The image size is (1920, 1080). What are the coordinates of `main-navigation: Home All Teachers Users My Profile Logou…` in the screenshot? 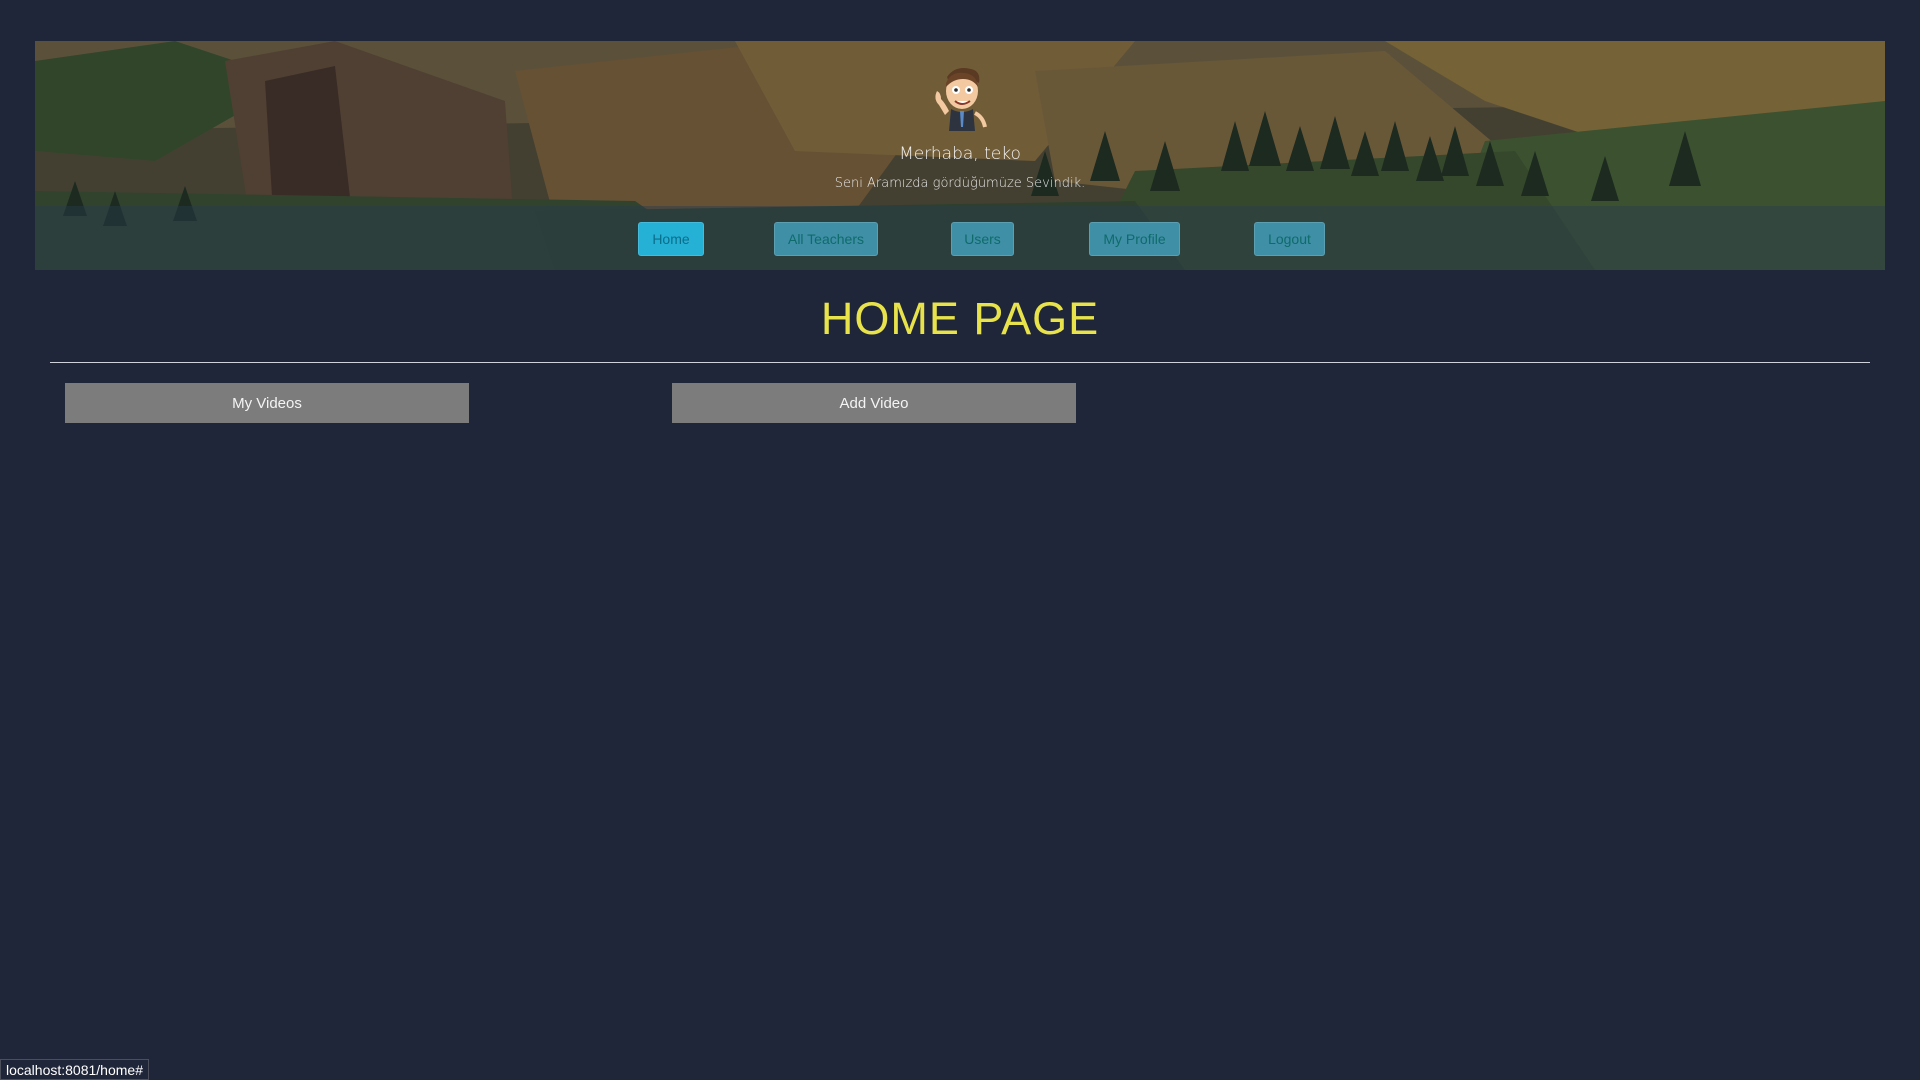 It's located at (960, 238).